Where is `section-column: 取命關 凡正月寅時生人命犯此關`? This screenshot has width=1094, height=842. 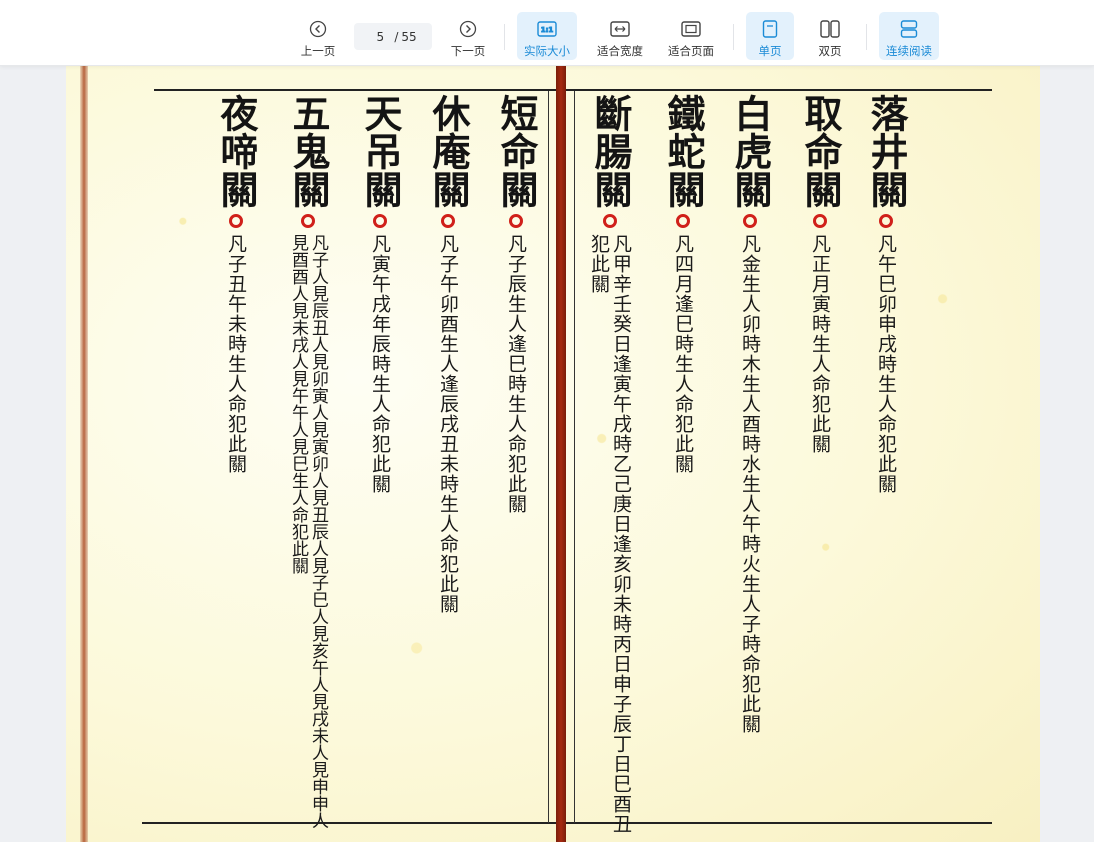
section-column: 取命關 凡正月寅時生人命犯此關 is located at coordinates (820, 274).